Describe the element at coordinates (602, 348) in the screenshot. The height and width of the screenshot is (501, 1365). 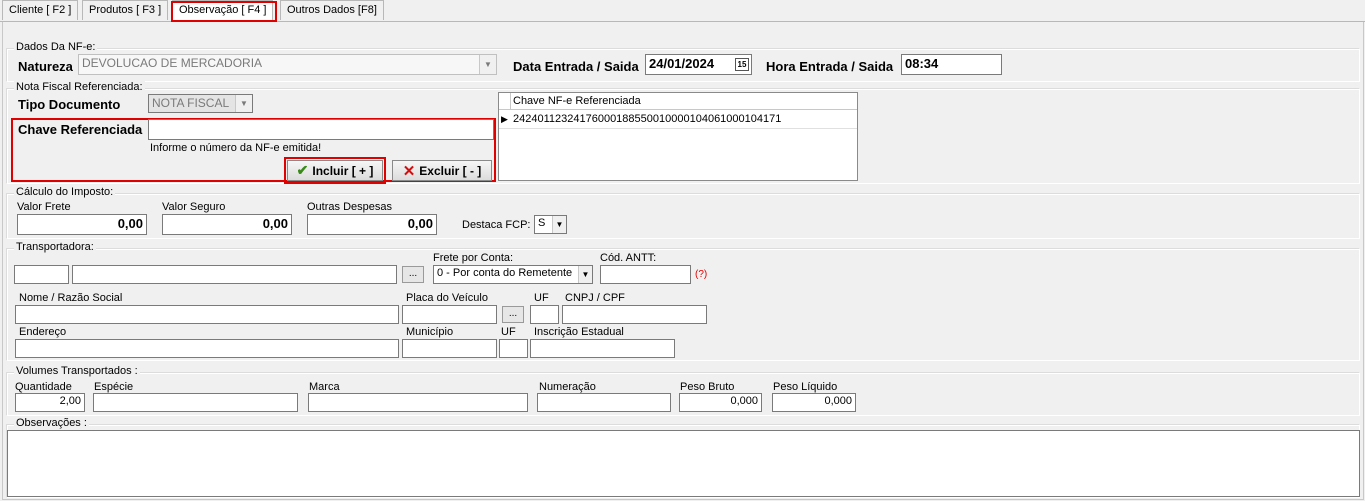
I see `inscricao-estadual-input` at that location.